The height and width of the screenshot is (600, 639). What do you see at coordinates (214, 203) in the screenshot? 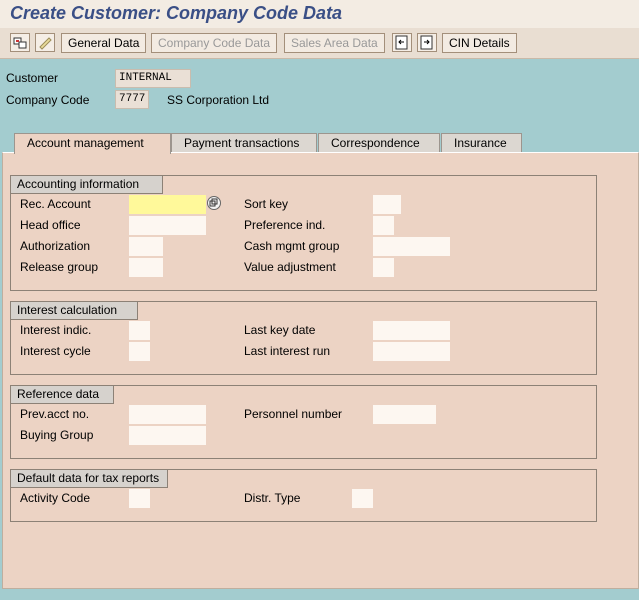
I see `possible-entries-icon` at bounding box center [214, 203].